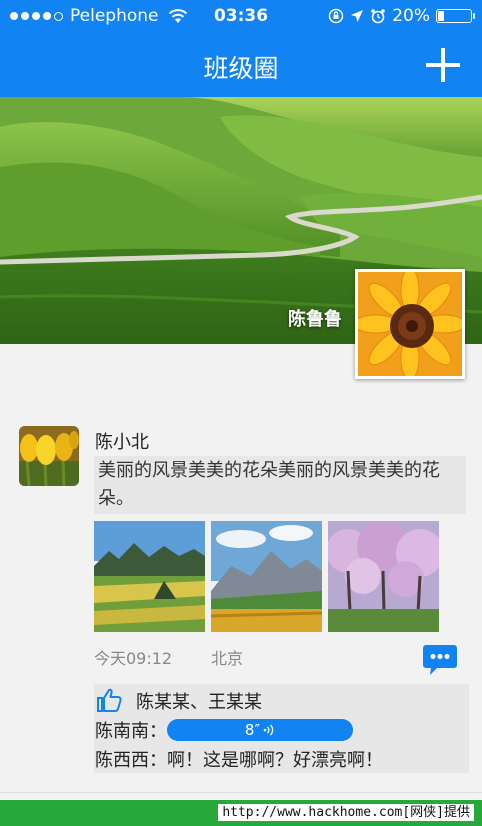 This screenshot has width=482, height=826. What do you see at coordinates (441, 16) in the screenshot?
I see `battery-fill` at bounding box center [441, 16].